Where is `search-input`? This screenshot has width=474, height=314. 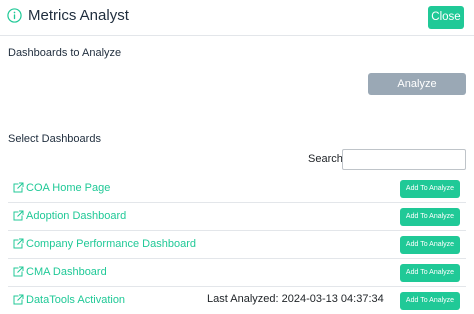 search-input is located at coordinates (404, 159).